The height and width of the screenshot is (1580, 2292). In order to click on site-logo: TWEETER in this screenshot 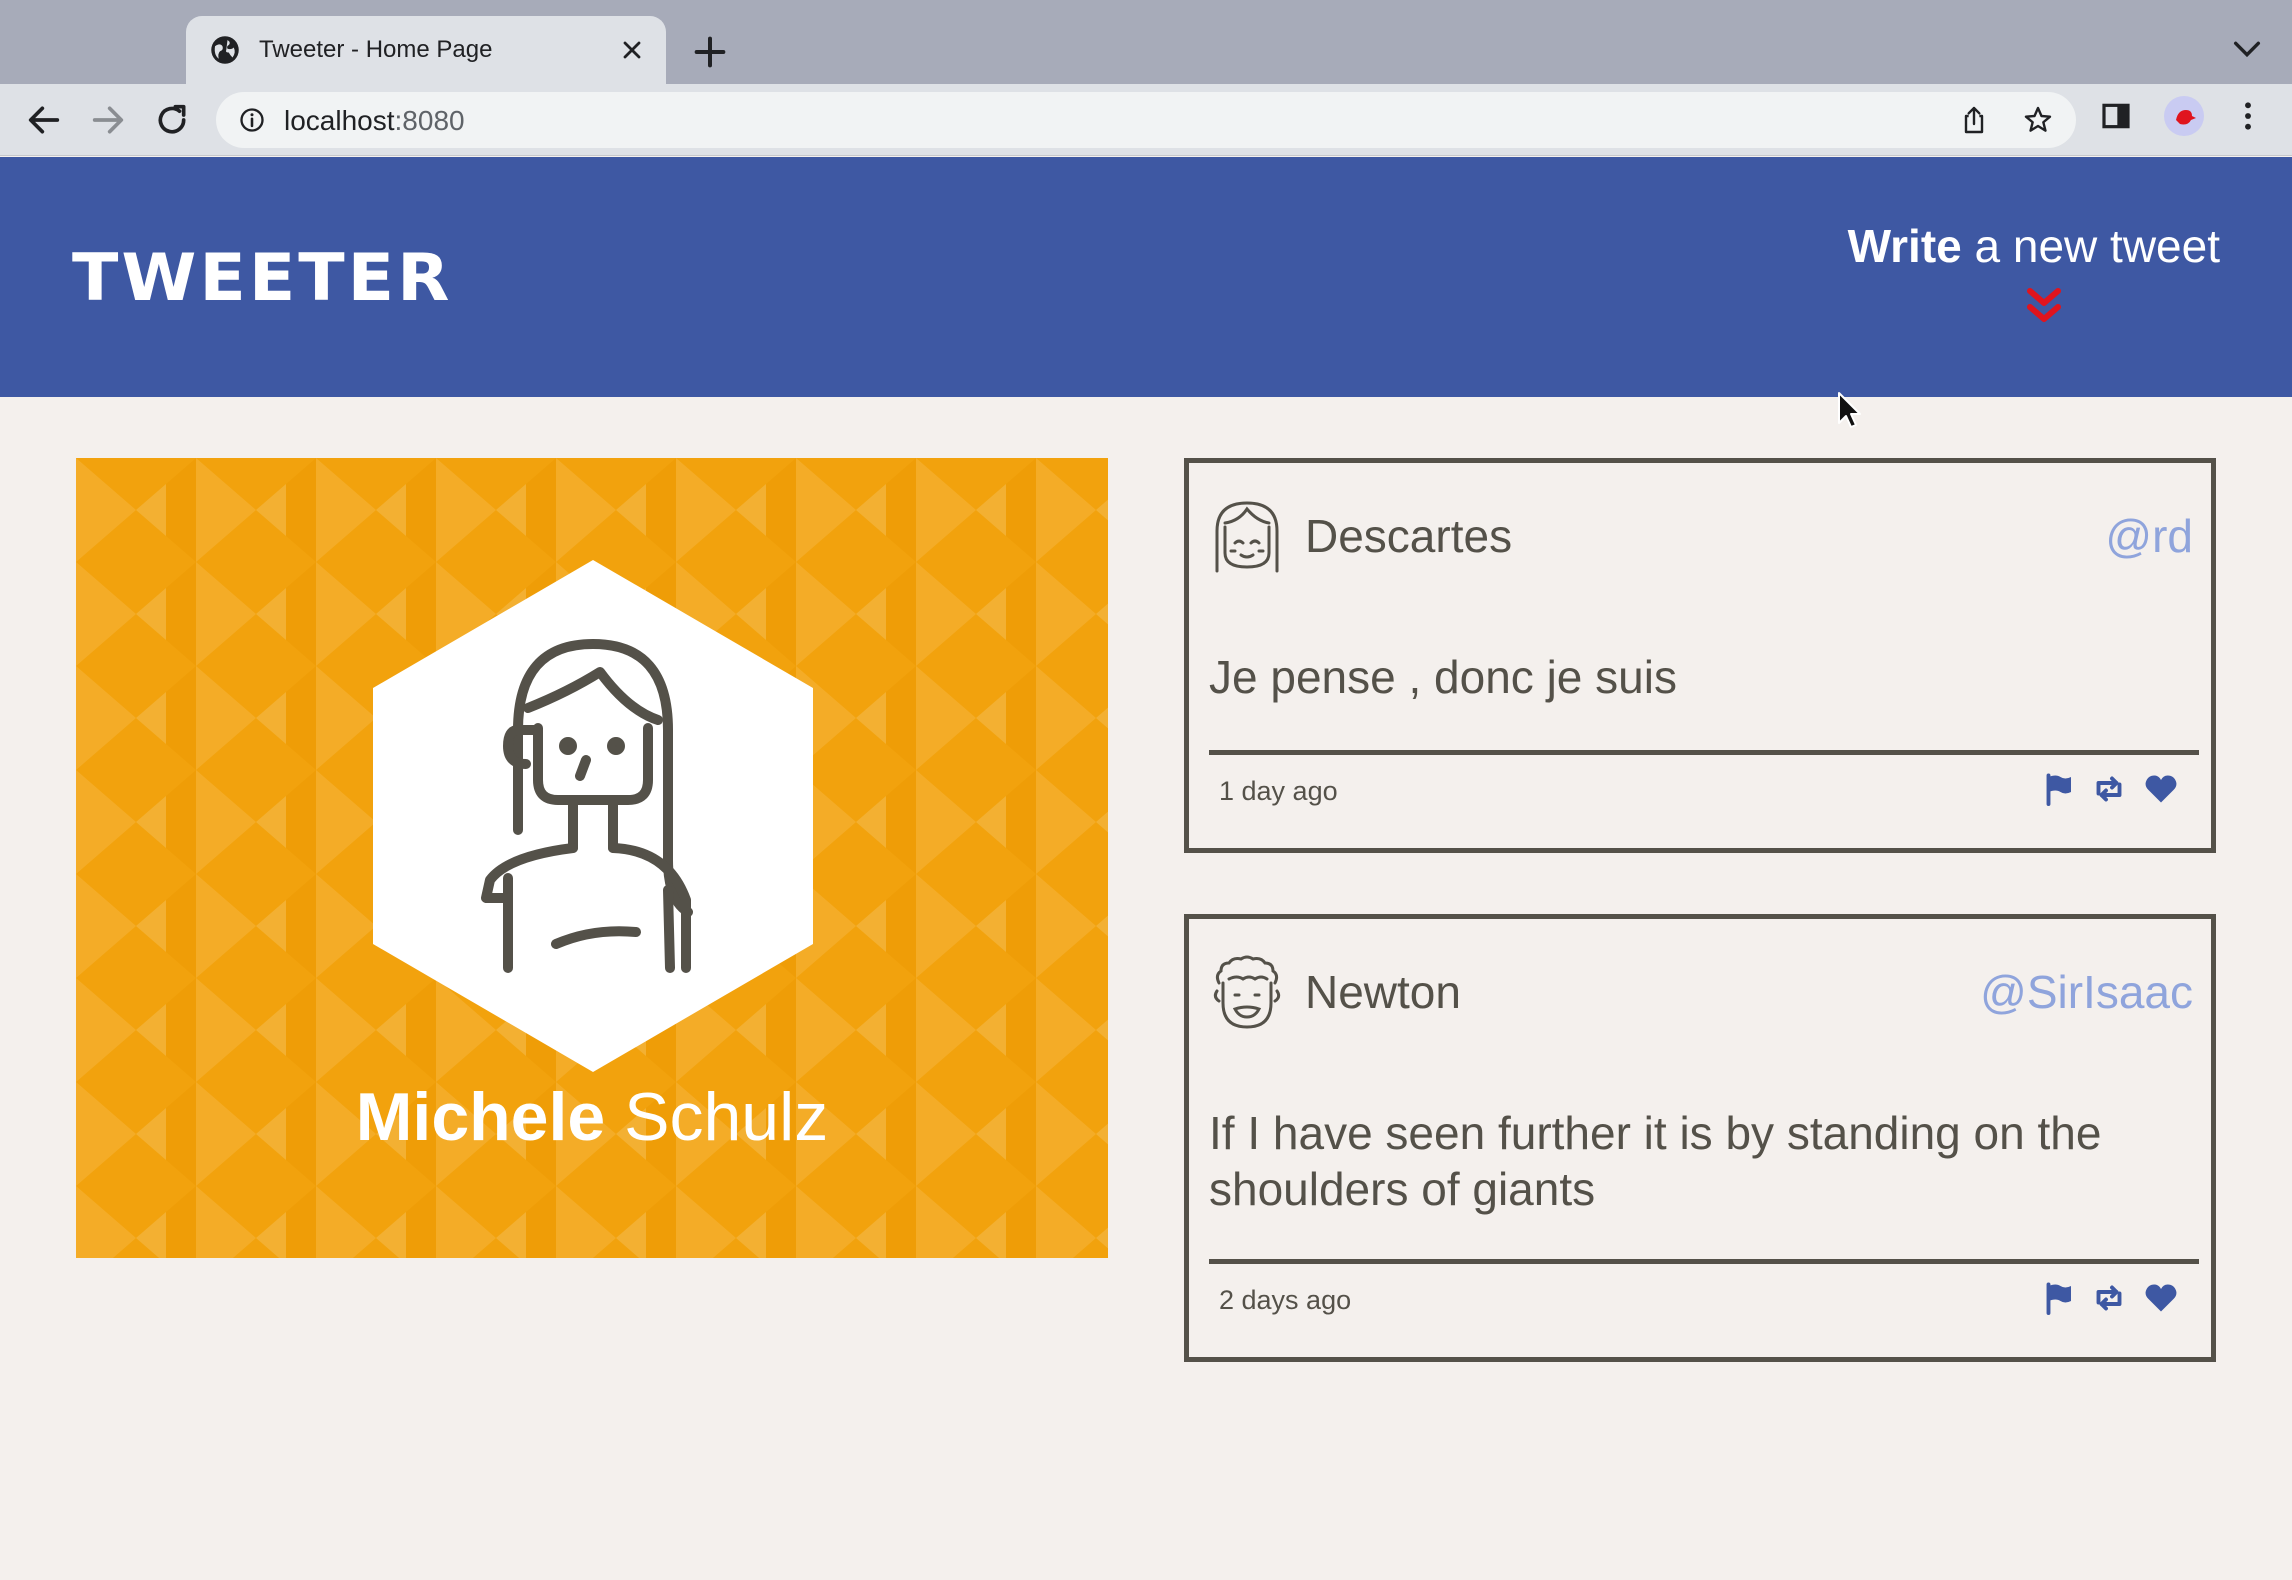, I will do `click(262, 278)`.